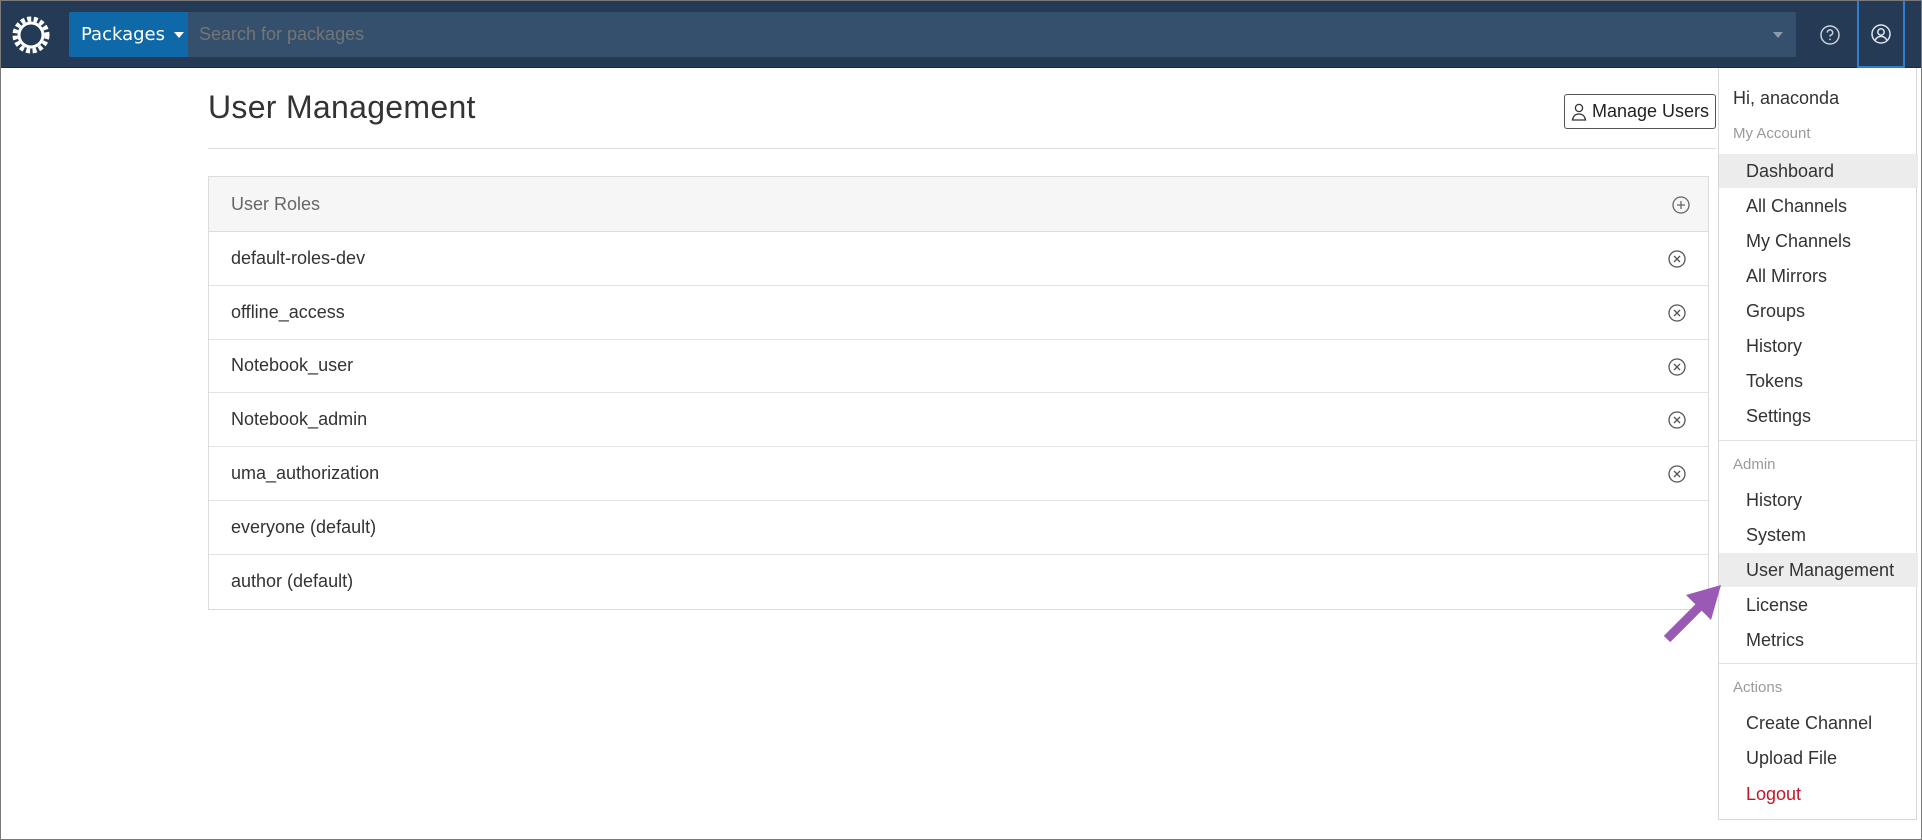 The height and width of the screenshot is (840, 1922). Describe the element at coordinates (1579, 112) in the screenshot. I see `person-icon` at that location.